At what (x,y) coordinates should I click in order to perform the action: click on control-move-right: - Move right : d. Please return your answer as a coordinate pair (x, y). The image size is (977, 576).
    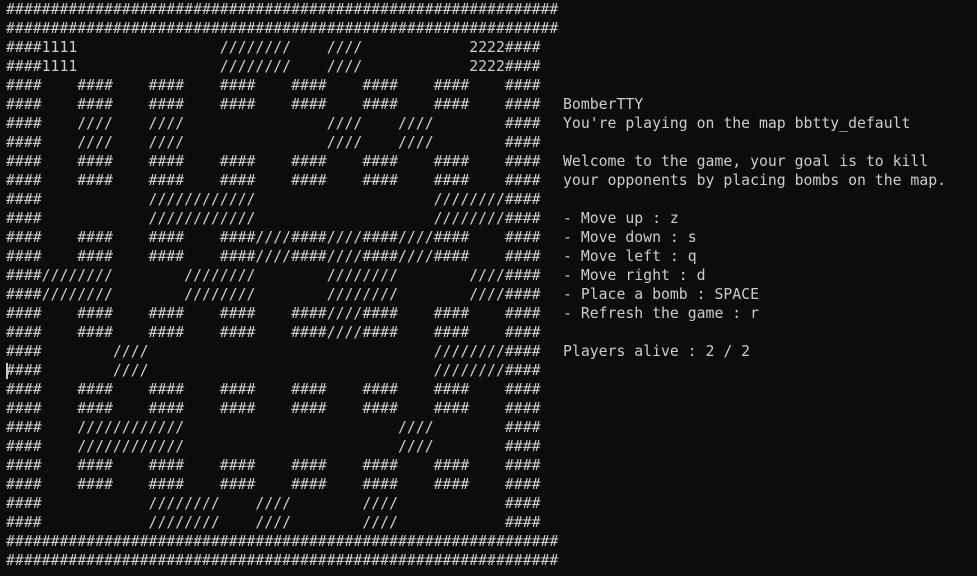
    Looking at the image, I should click on (634, 275).